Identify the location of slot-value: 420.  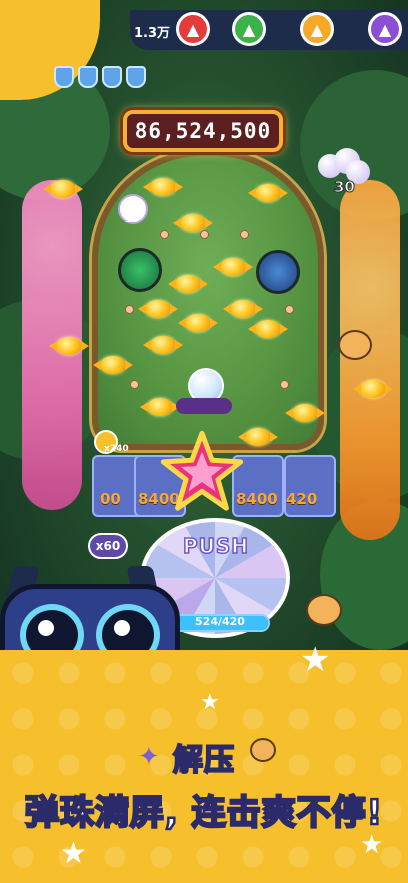
(302, 499).